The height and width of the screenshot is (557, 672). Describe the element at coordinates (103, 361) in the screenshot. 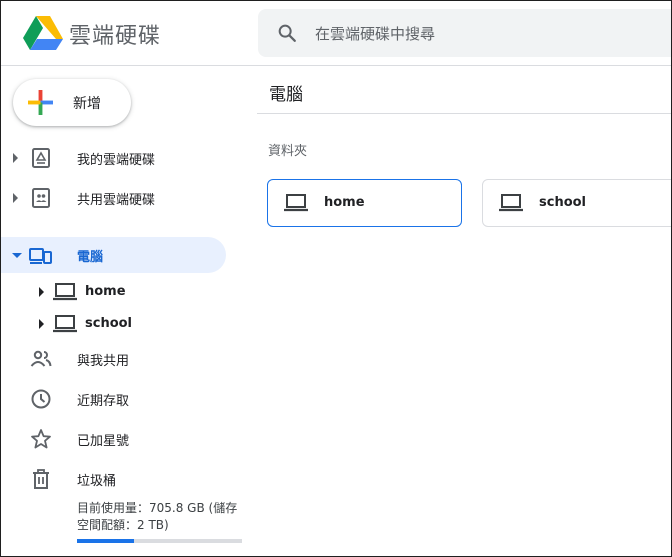

I see `sidebar-item-label: 與我共用` at that location.